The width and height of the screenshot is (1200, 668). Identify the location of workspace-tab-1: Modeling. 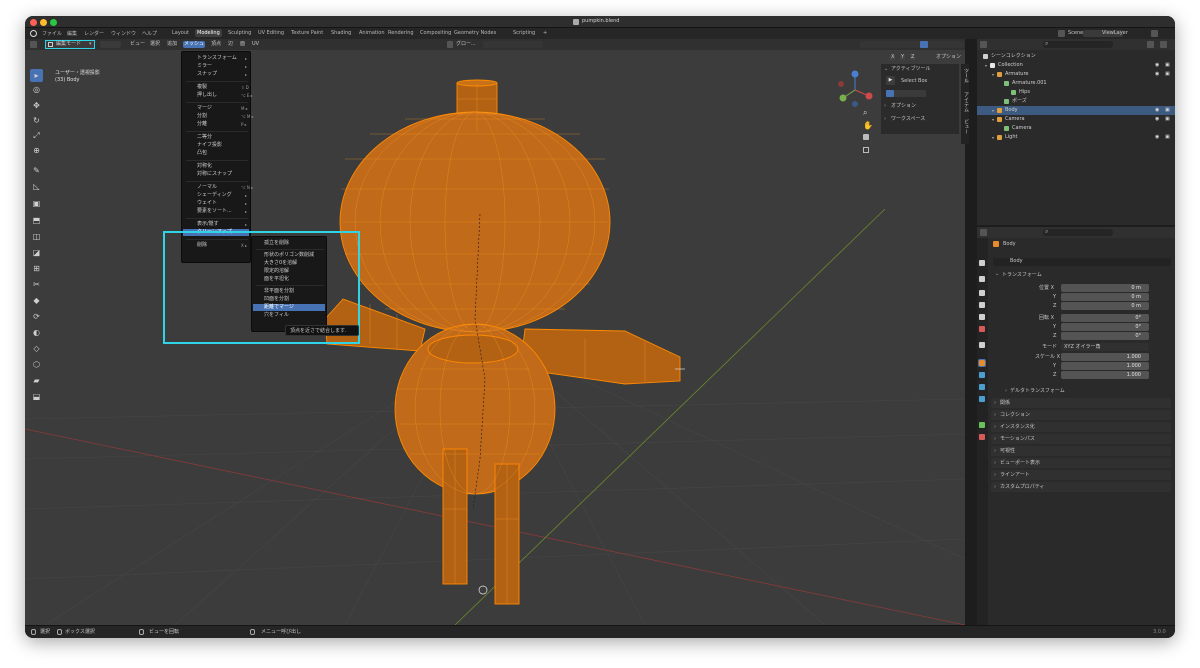
(208, 33).